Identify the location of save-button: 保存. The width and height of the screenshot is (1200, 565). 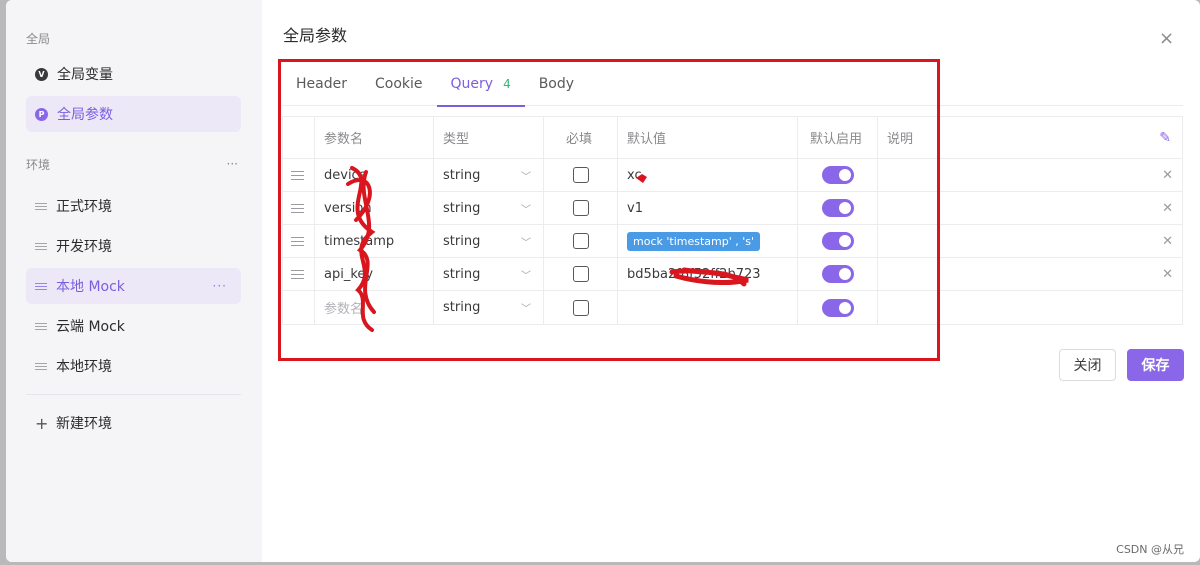
(1155, 365).